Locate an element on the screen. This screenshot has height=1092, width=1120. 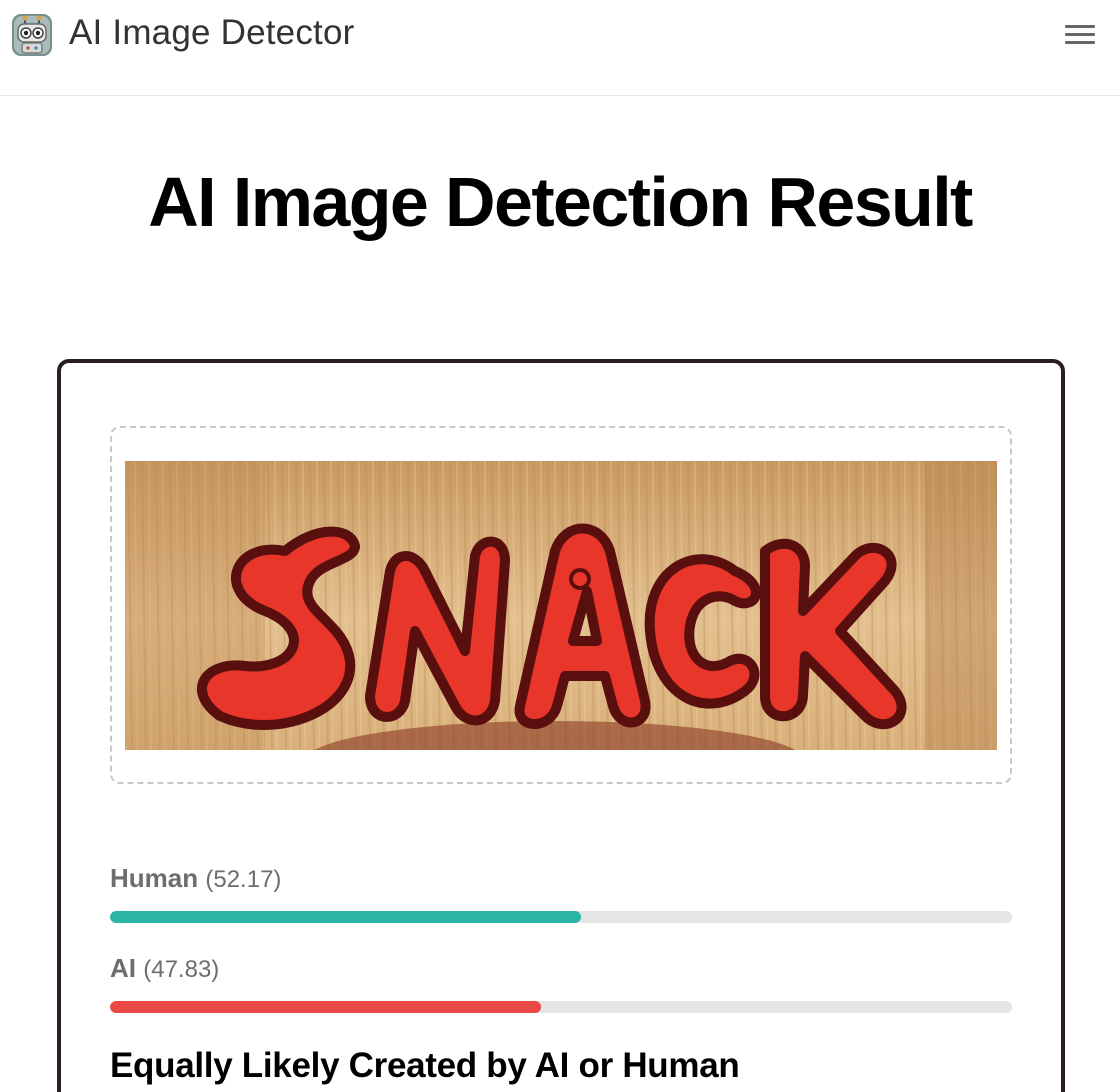
human-score-label: Human (52.17) is located at coordinates (195, 878).